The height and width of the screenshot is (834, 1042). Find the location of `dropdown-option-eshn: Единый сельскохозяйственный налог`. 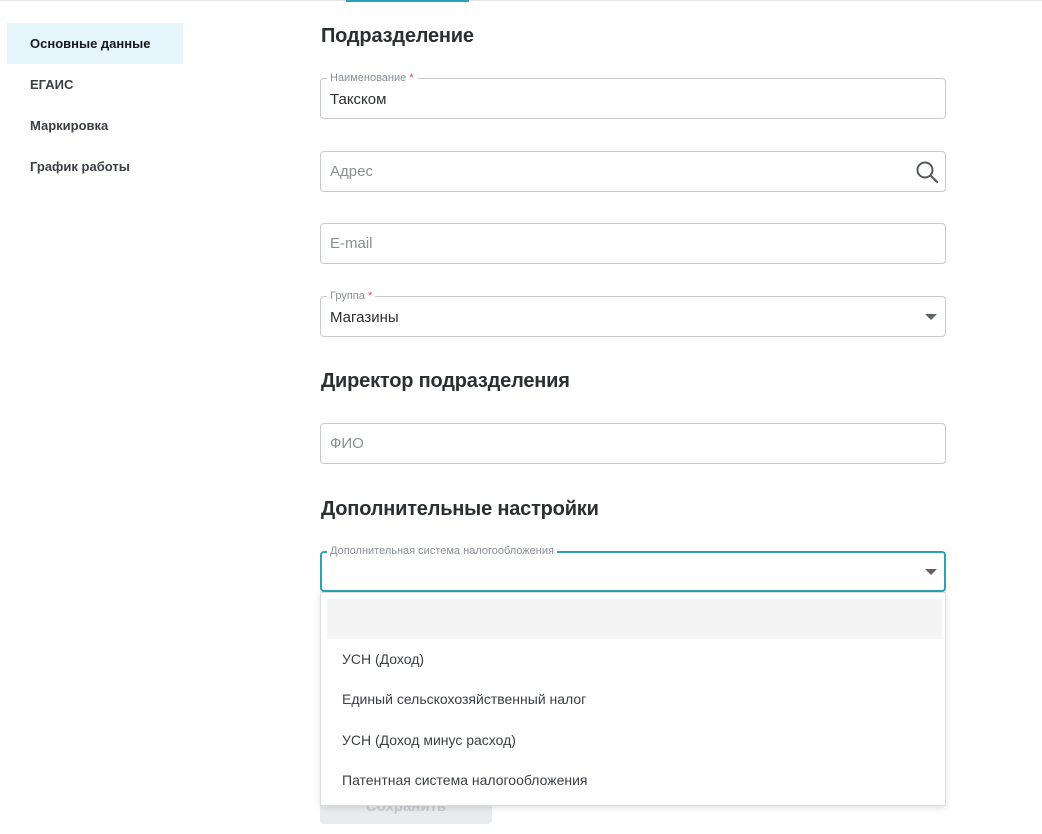

dropdown-option-eshn: Единый сельскохозяйственный налог is located at coordinates (464, 699).